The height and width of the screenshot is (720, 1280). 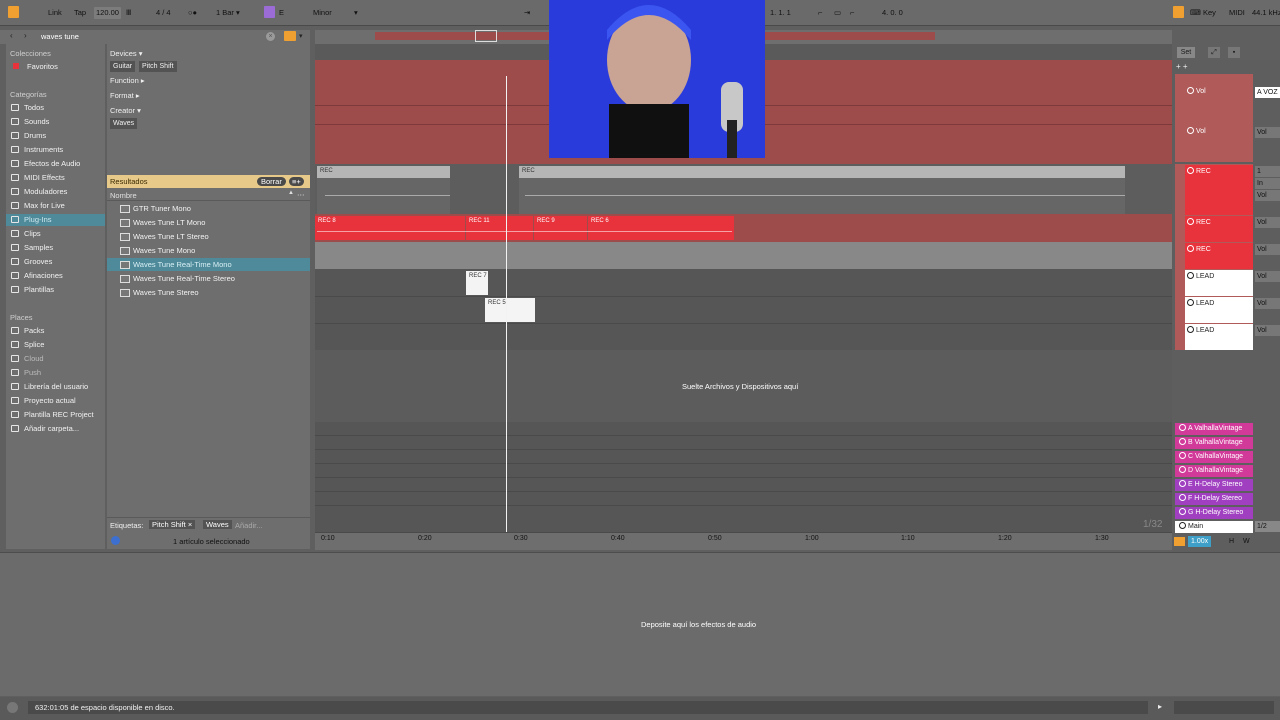 I want to click on track-8-volume: Vol, so click(x=1267, y=330).